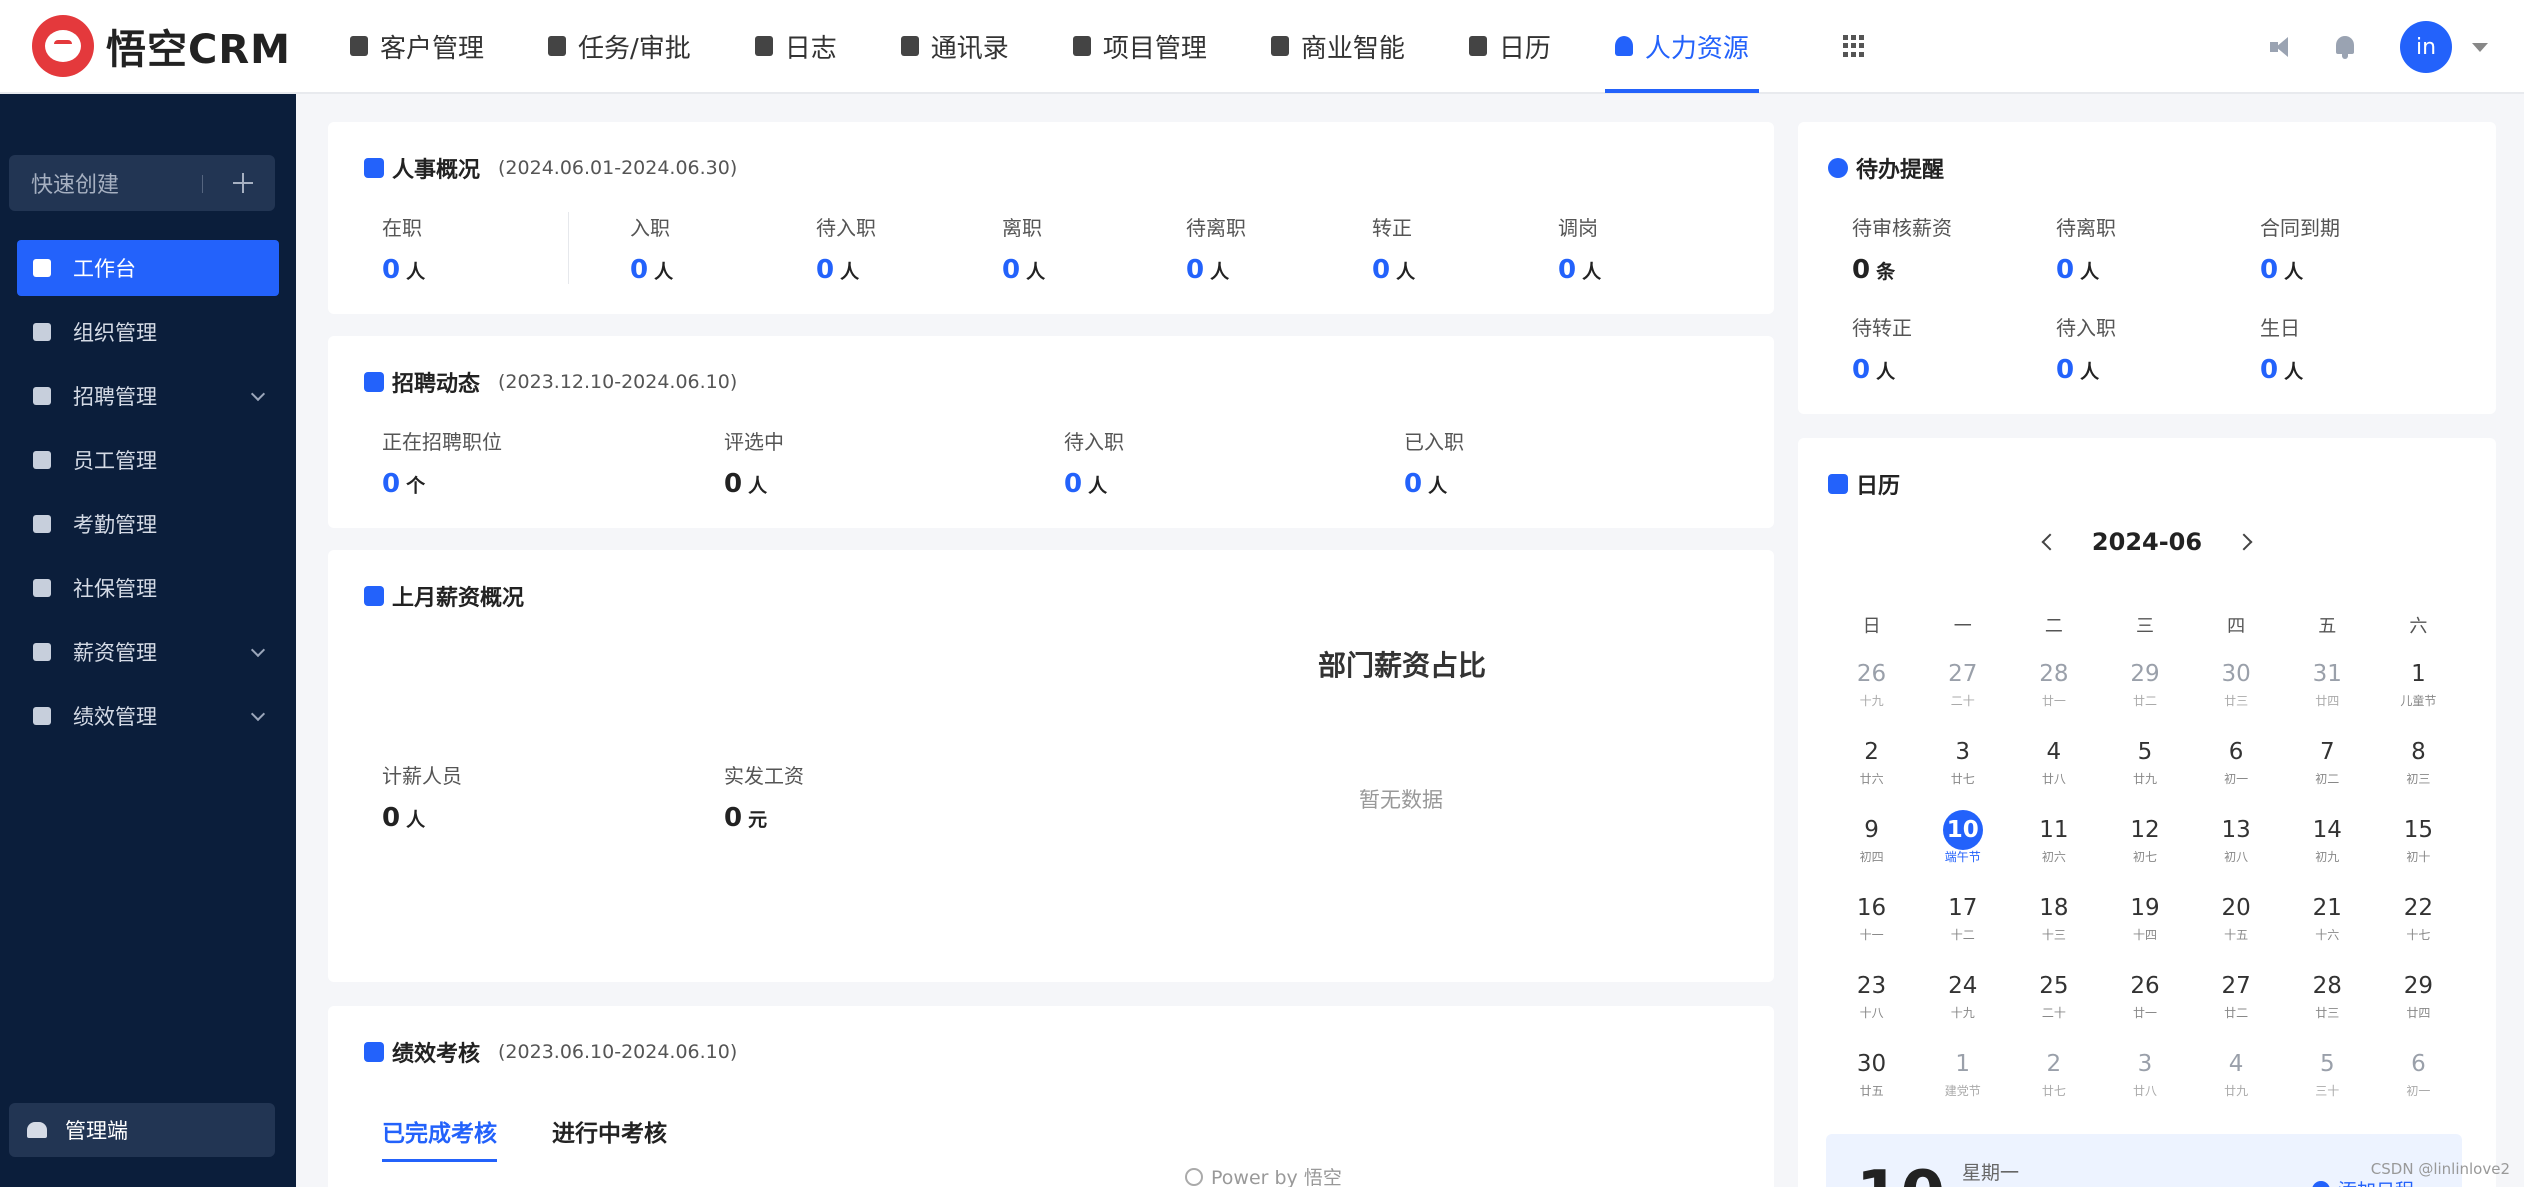  Describe the element at coordinates (2144, 921) in the screenshot. I see `calendar-day: 19 十四` at that location.